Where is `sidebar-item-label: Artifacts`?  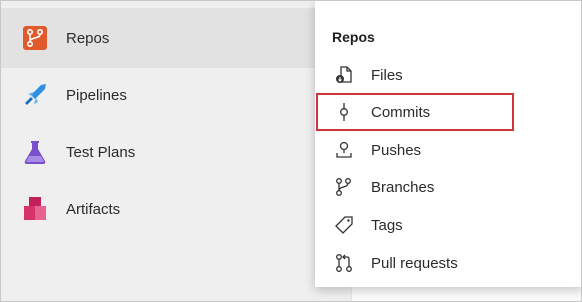 sidebar-item-label: Artifacts is located at coordinates (93, 209).